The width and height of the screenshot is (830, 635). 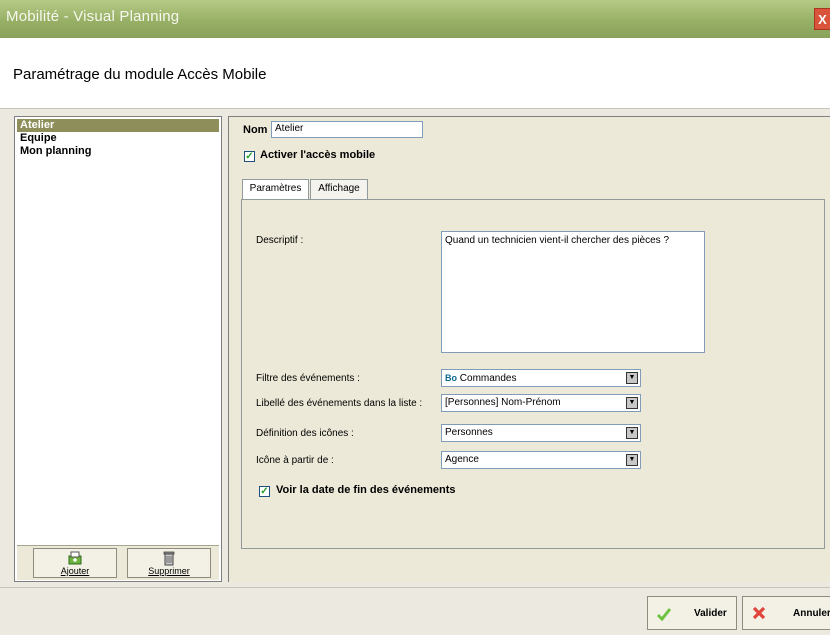 I want to click on filter-label: Filtre des événements :, so click(x=308, y=378).